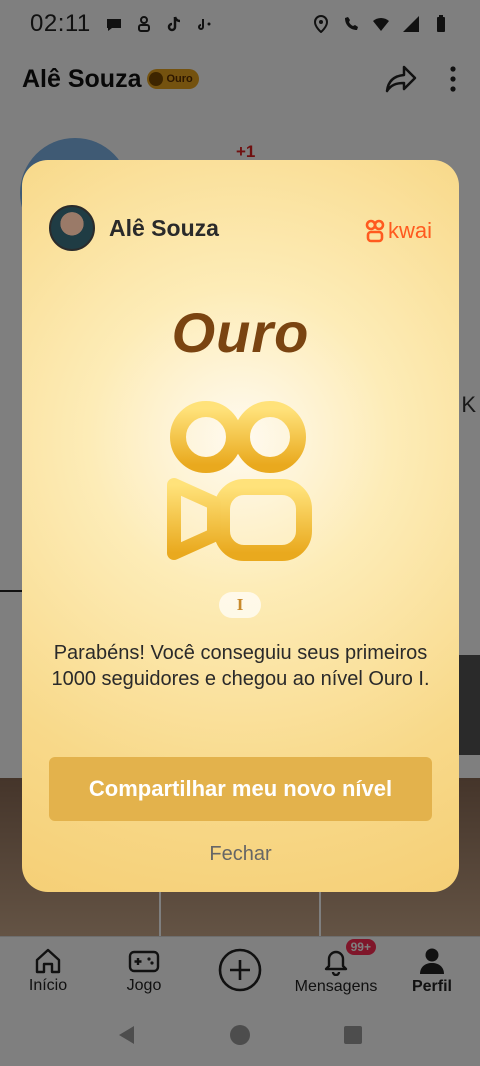 The image size is (480, 1066). Describe the element at coordinates (240, 854) in the screenshot. I see `close-button: Fechar` at that location.